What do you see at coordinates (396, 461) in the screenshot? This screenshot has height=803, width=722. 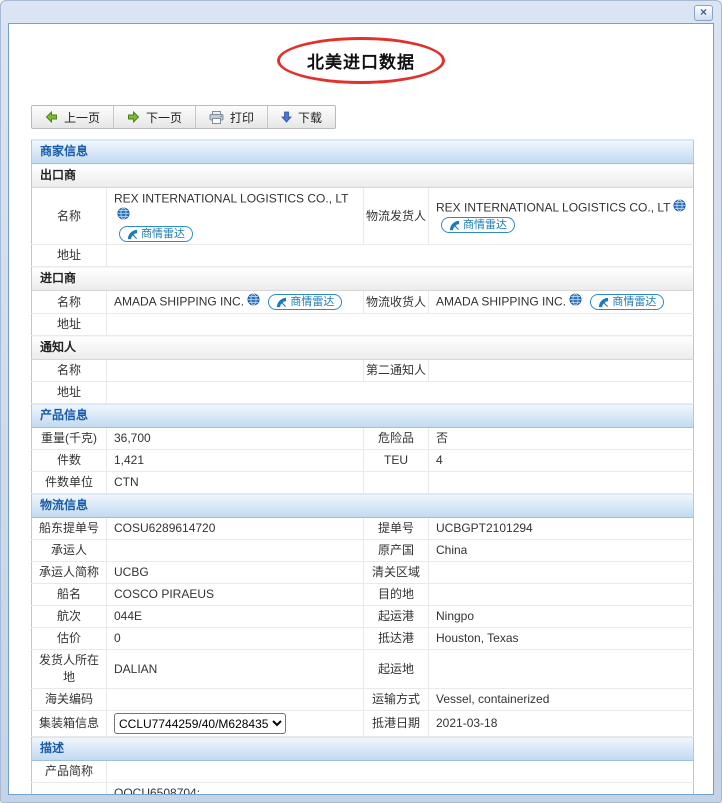 I see `field-label: TEU` at bounding box center [396, 461].